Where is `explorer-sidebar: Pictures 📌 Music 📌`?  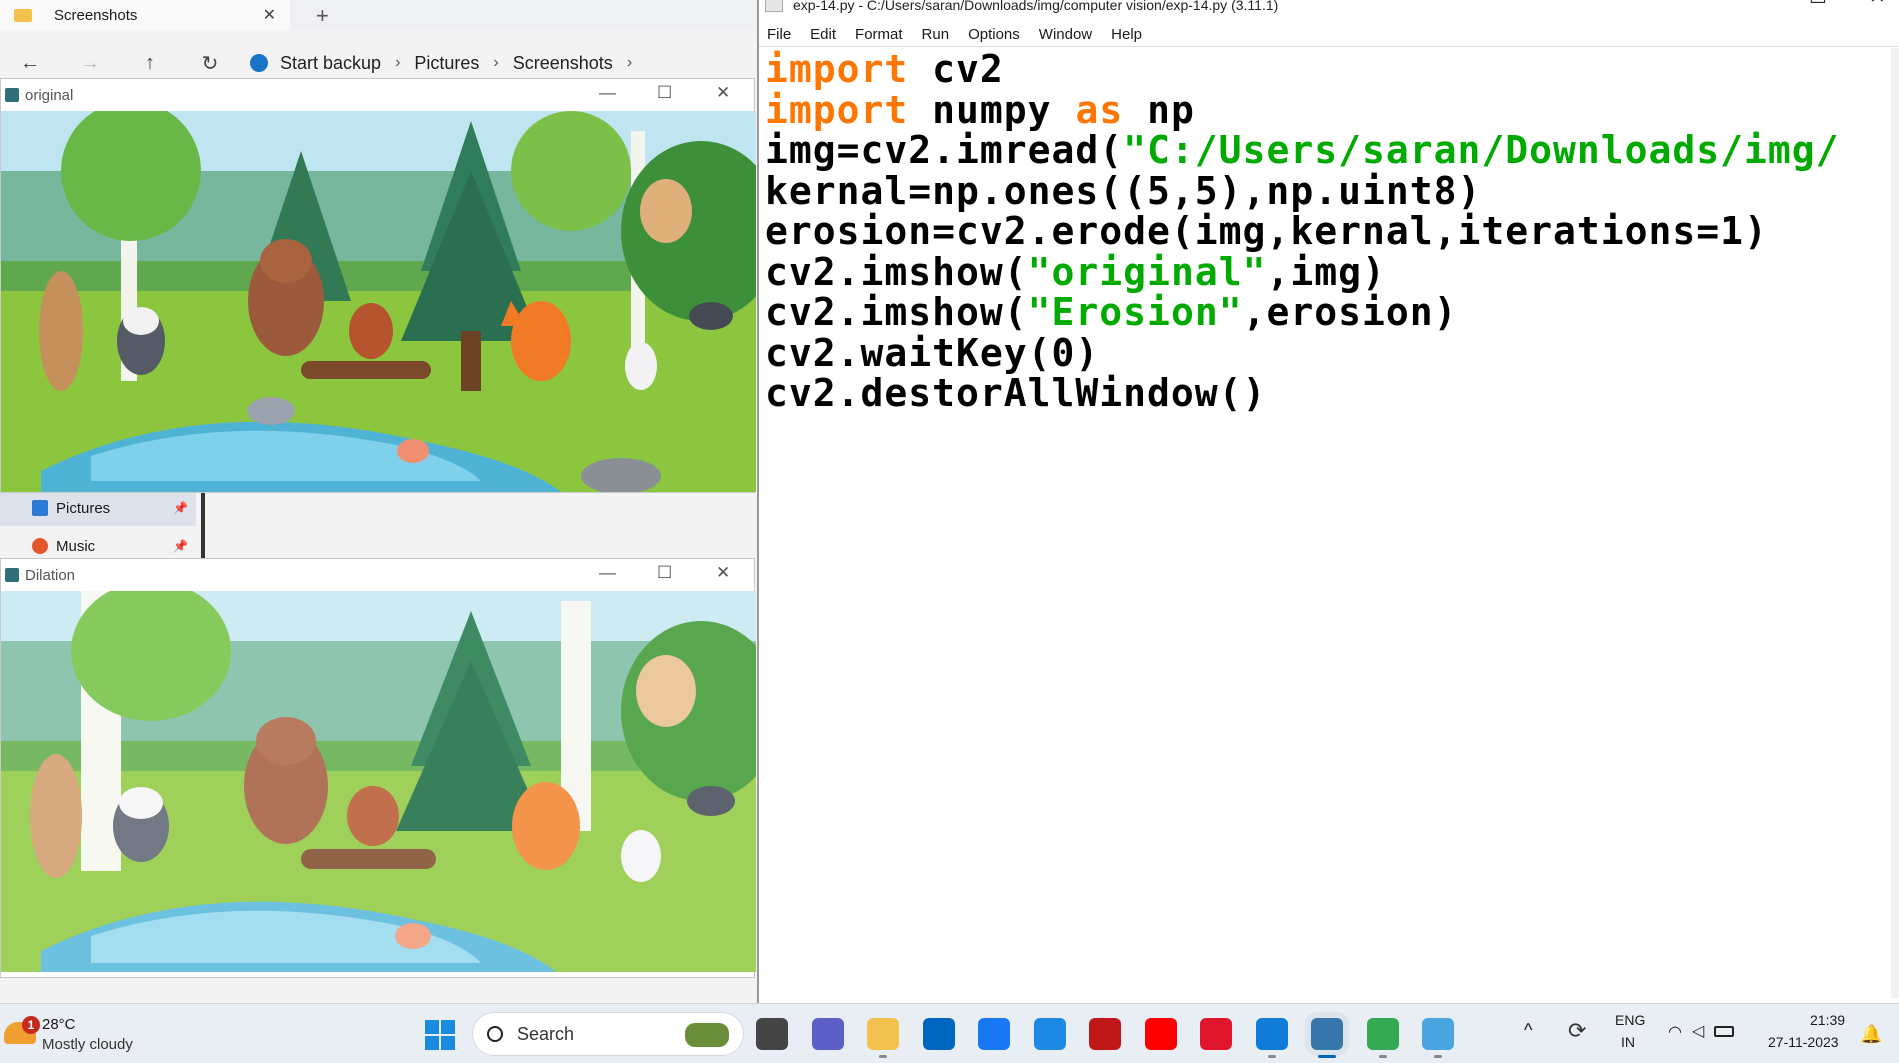 explorer-sidebar: Pictures 📌 Music 📌 is located at coordinates (102, 525).